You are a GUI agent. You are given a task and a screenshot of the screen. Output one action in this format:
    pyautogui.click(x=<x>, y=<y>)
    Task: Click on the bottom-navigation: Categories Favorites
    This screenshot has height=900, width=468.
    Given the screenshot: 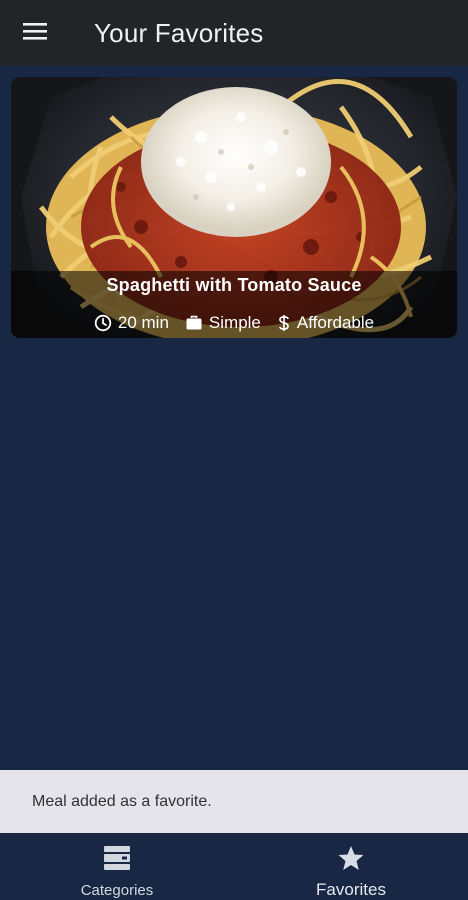 What is the action you would take?
    pyautogui.click(x=234, y=867)
    